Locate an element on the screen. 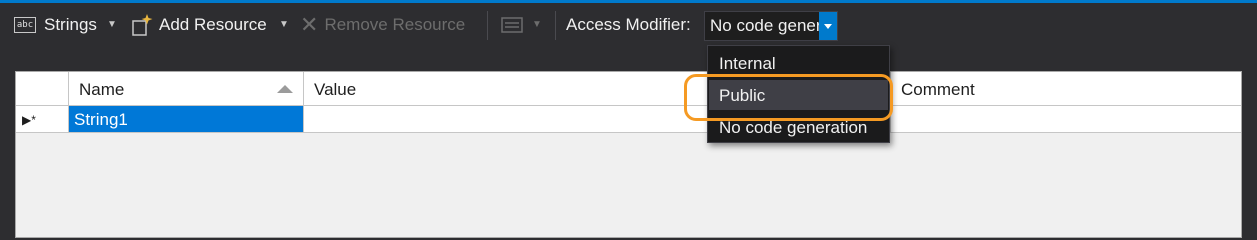 This screenshot has height=240, width=1257. remove-resource-button: ✕ Remove Resource is located at coordinates (382, 24).